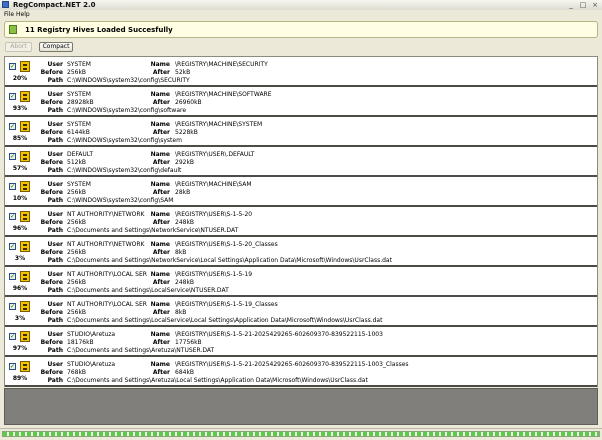 This screenshot has width=602, height=440. Describe the element at coordinates (301, 29) in the screenshot. I see `status-banner: 11 Registry Hives Loaded Succesfully` at that location.